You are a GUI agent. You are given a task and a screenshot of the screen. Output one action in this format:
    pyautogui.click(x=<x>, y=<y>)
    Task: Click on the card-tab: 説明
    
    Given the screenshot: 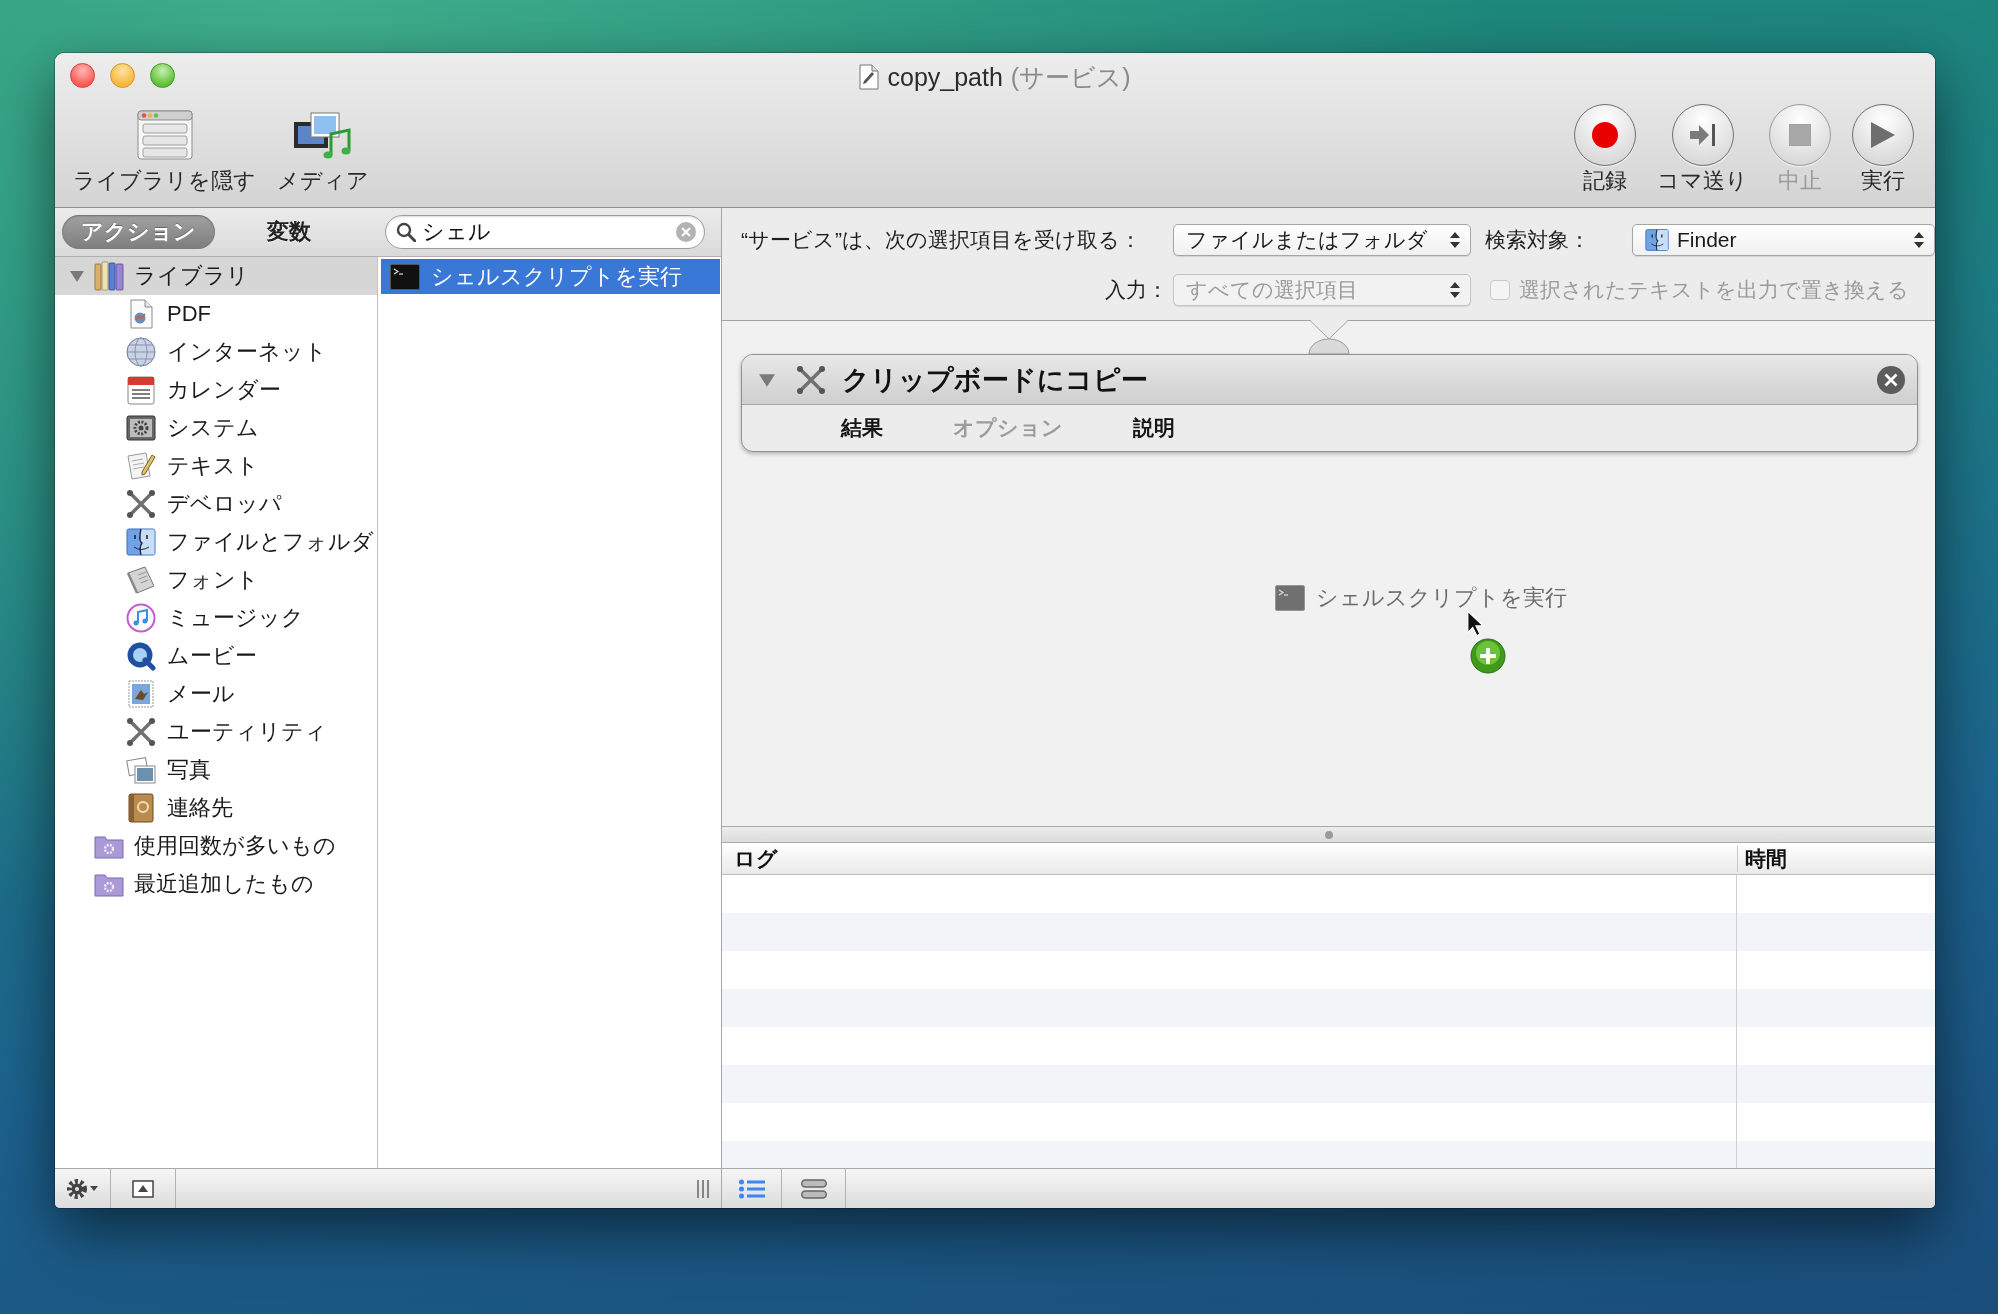 What is the action you would take?
    pyautogui.click(x=1154, y=428)
    